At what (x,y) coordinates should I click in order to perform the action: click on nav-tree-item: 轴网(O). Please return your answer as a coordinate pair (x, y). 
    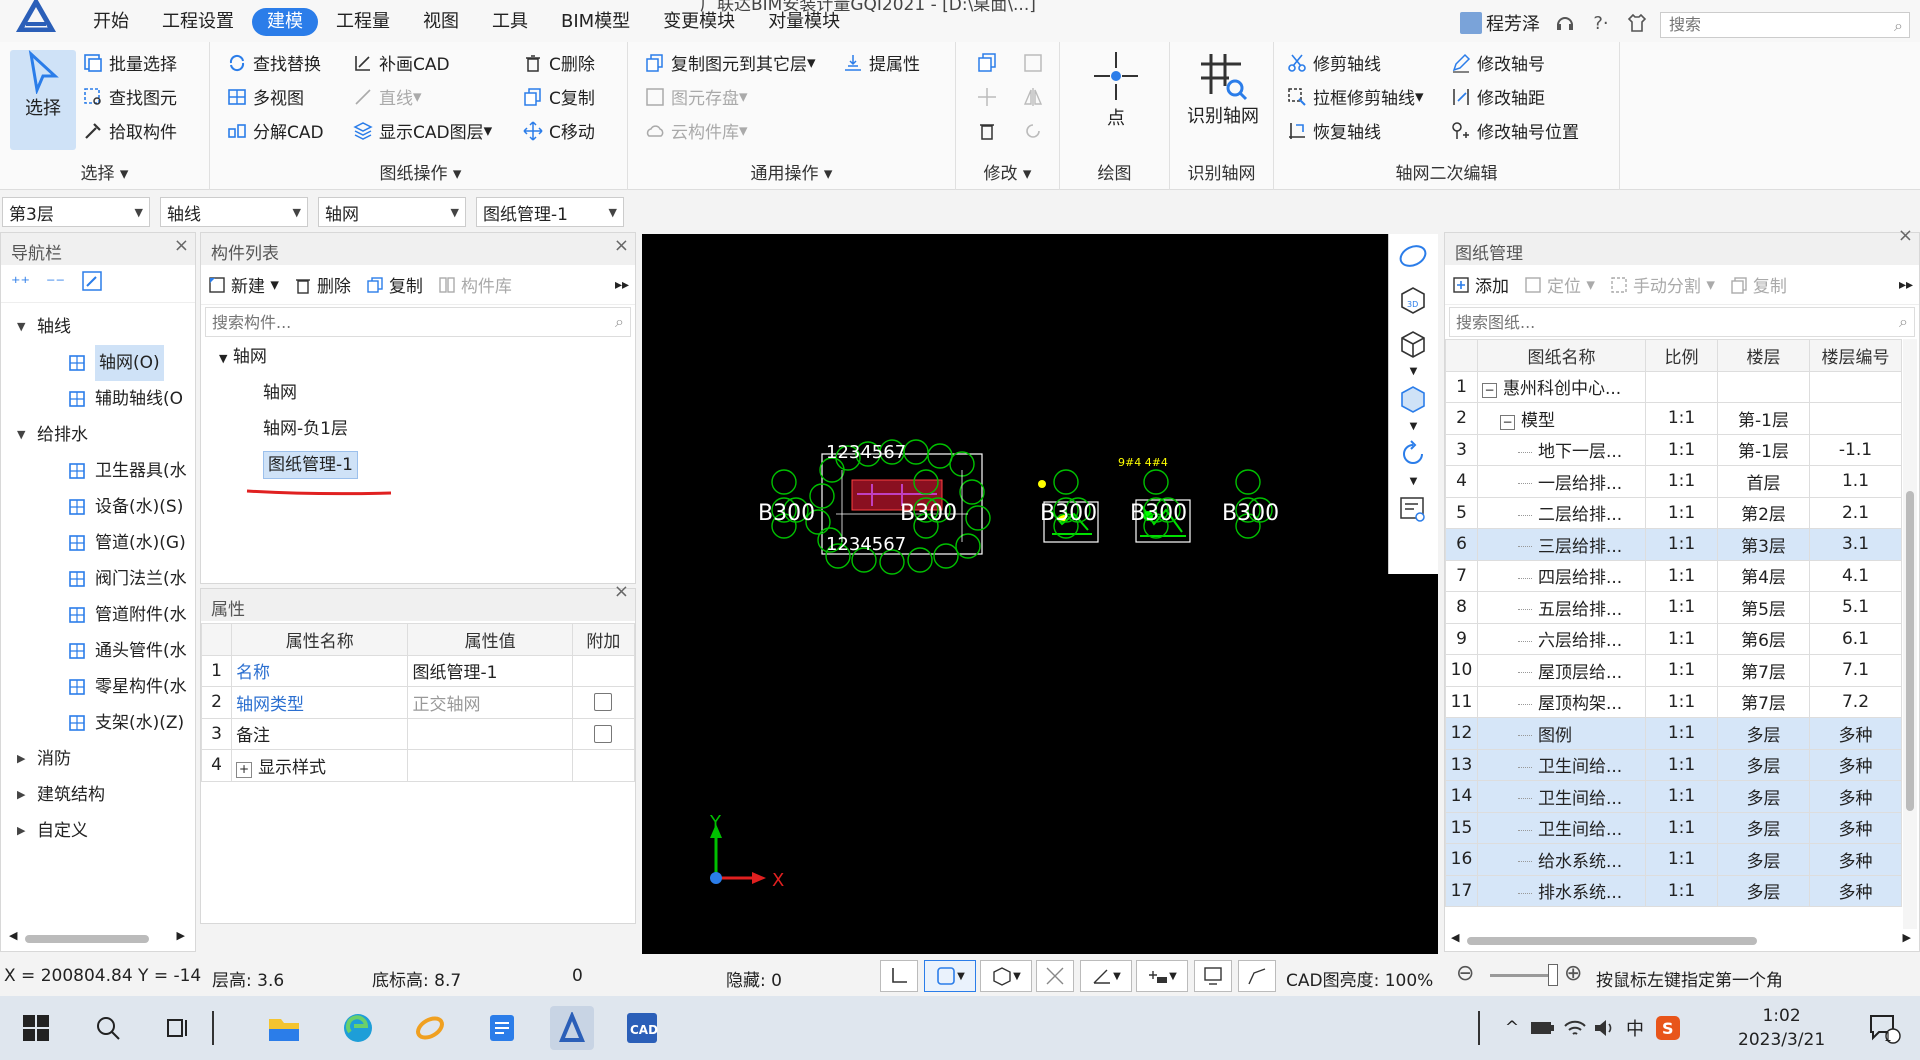
    Looking at the image, I should click on (98, 363).